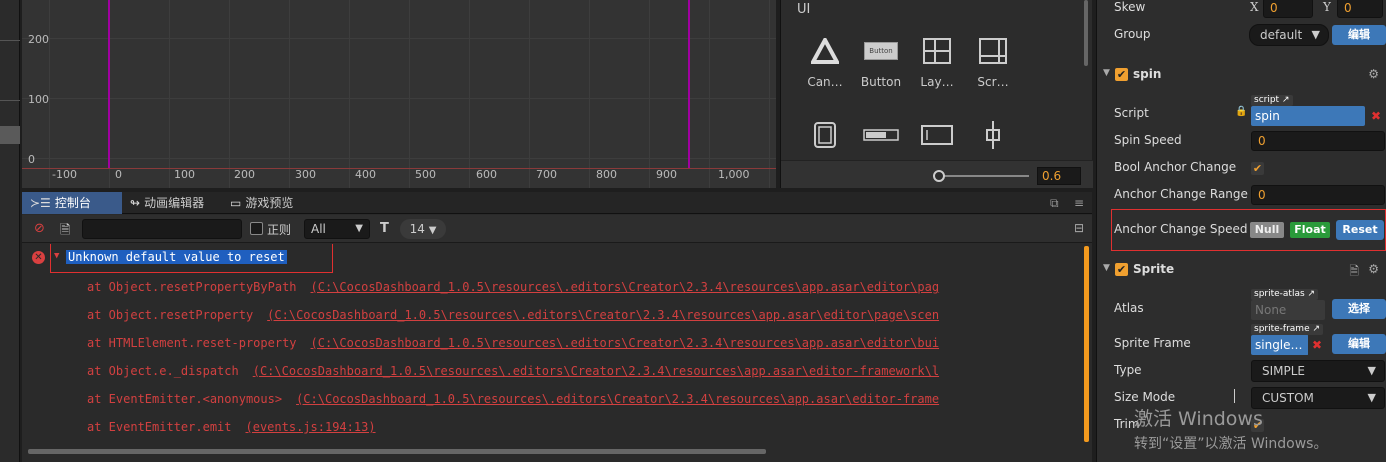 Image resolution: width=1386 pixels, height=462 pixels. Describe the element at coordinates (1360, 9) in the screenshot. I see `skew-y-input: 0` at that location.